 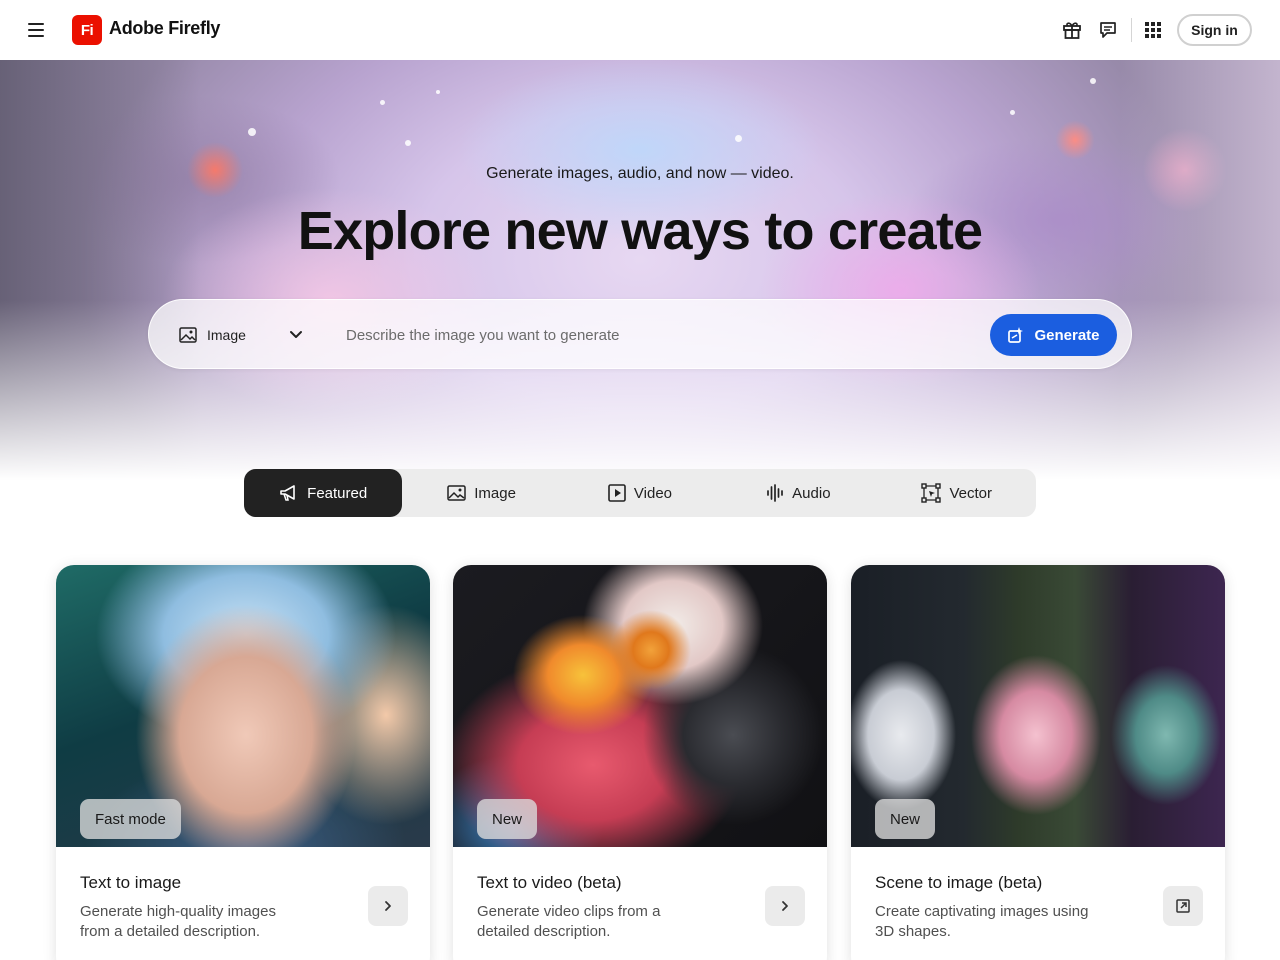 I want to click on tab-label: Featured, so click(x=337, y=493).